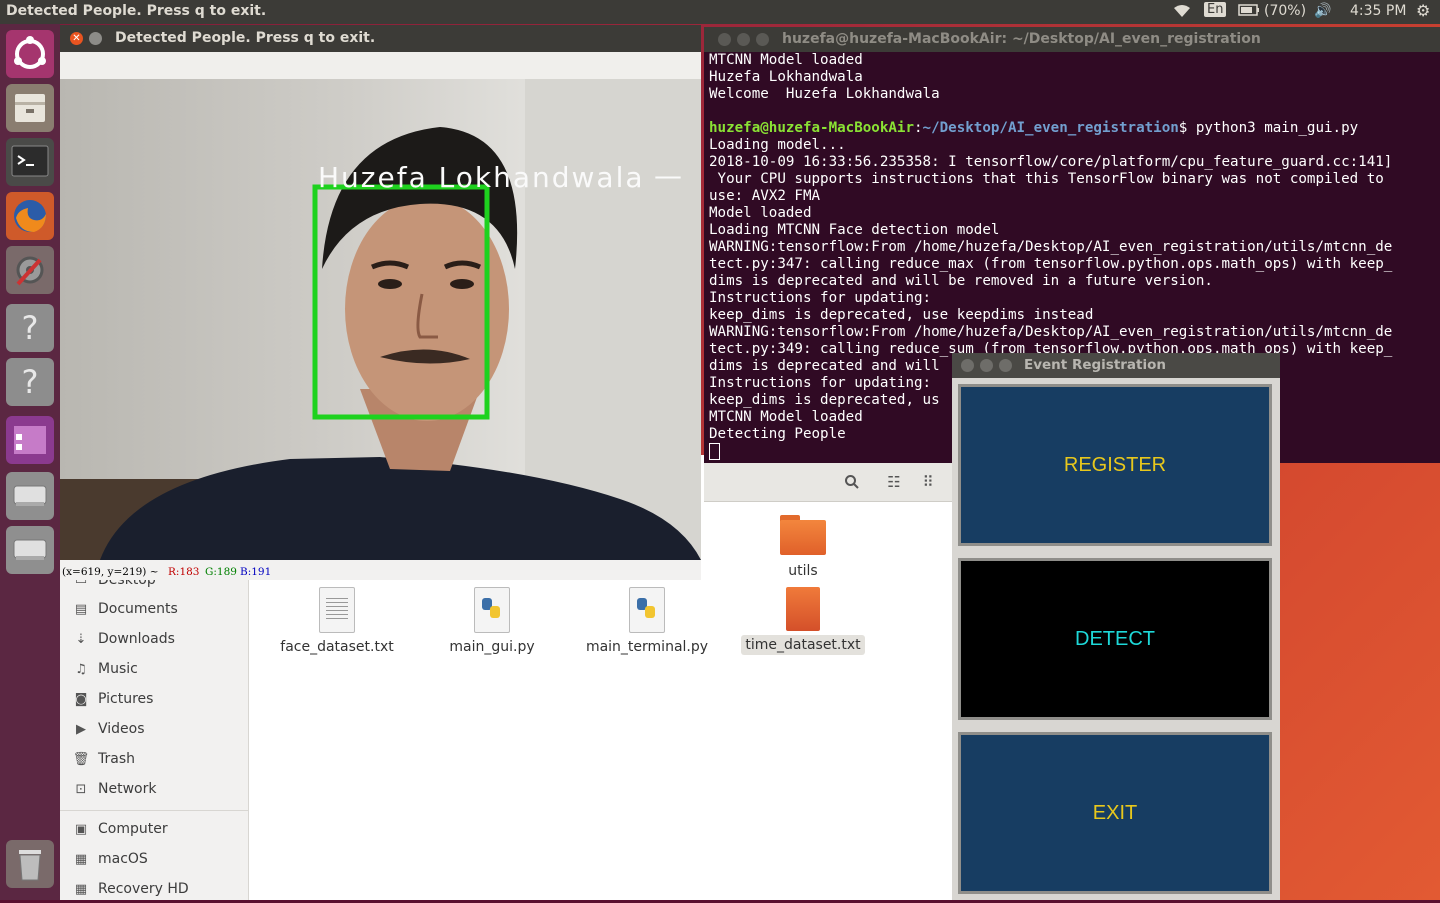 This screenshot has width=1440, height=903. What do you see at coordinates (103, 762) in the screenshot?
I see `sidebar-item-trash: 🗑 Trash` at bounding box center [103, 762].